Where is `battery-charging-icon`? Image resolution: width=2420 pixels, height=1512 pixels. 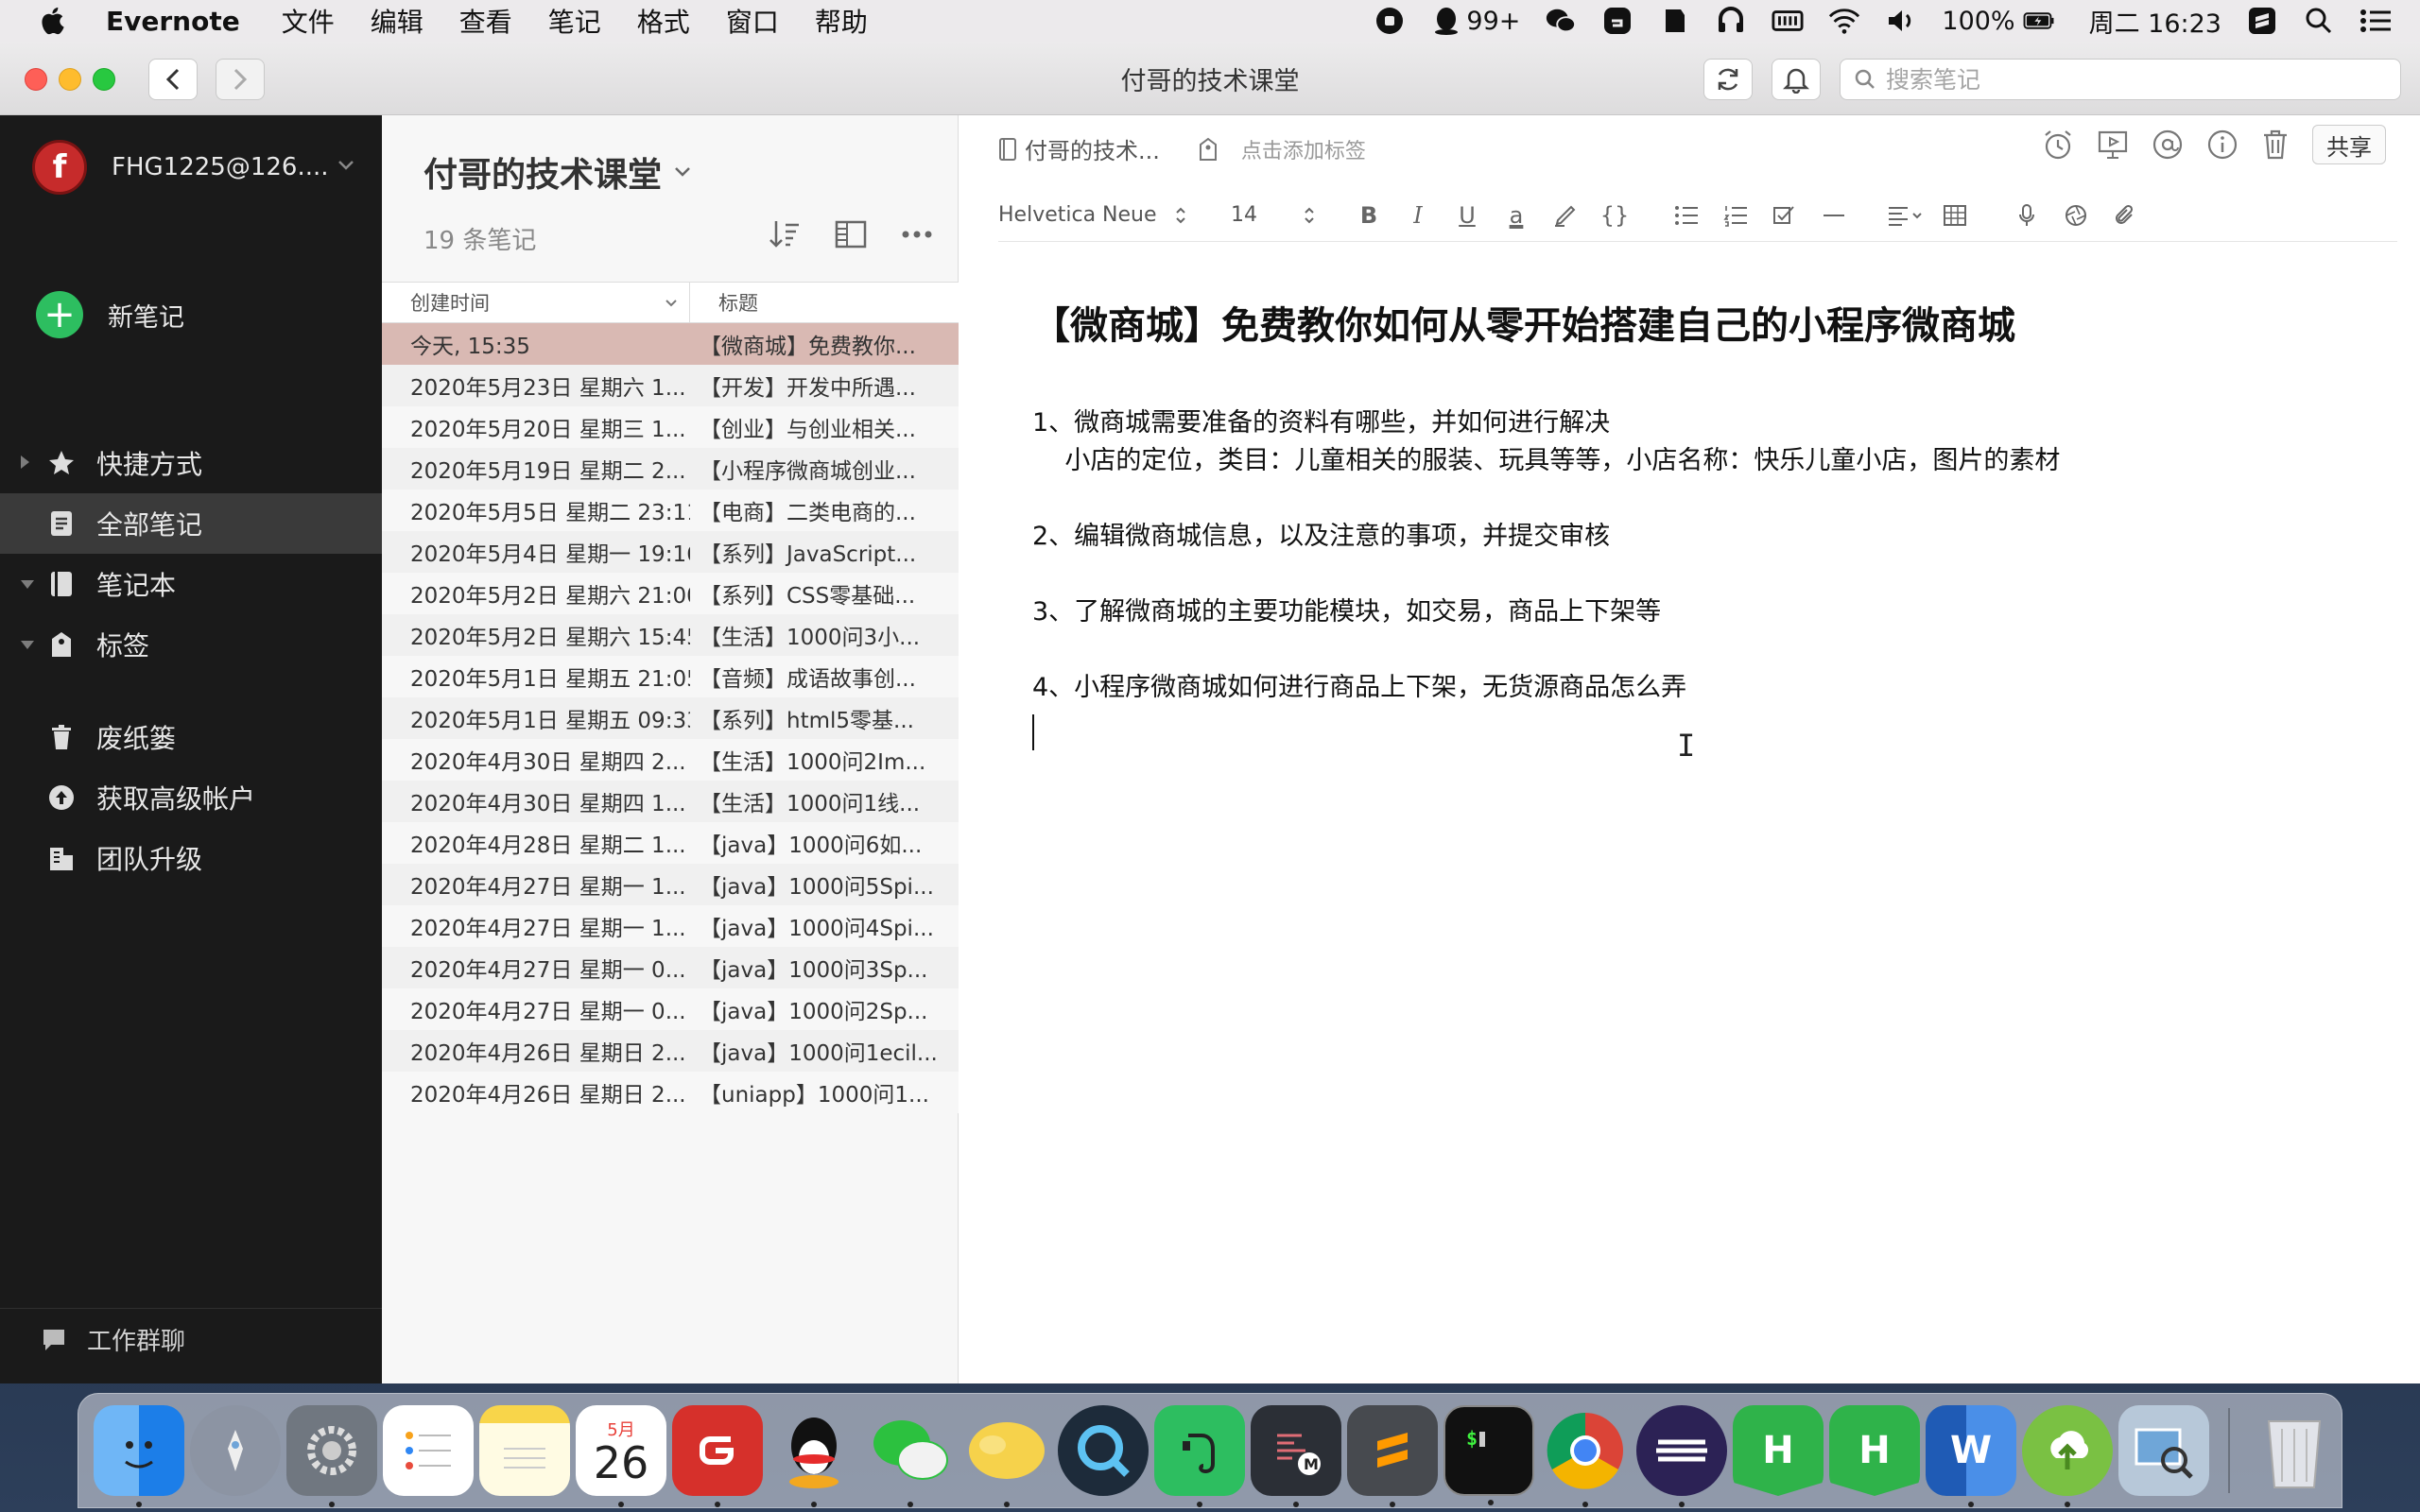 battery-charging-icon is located at coordinates (2039, 21).